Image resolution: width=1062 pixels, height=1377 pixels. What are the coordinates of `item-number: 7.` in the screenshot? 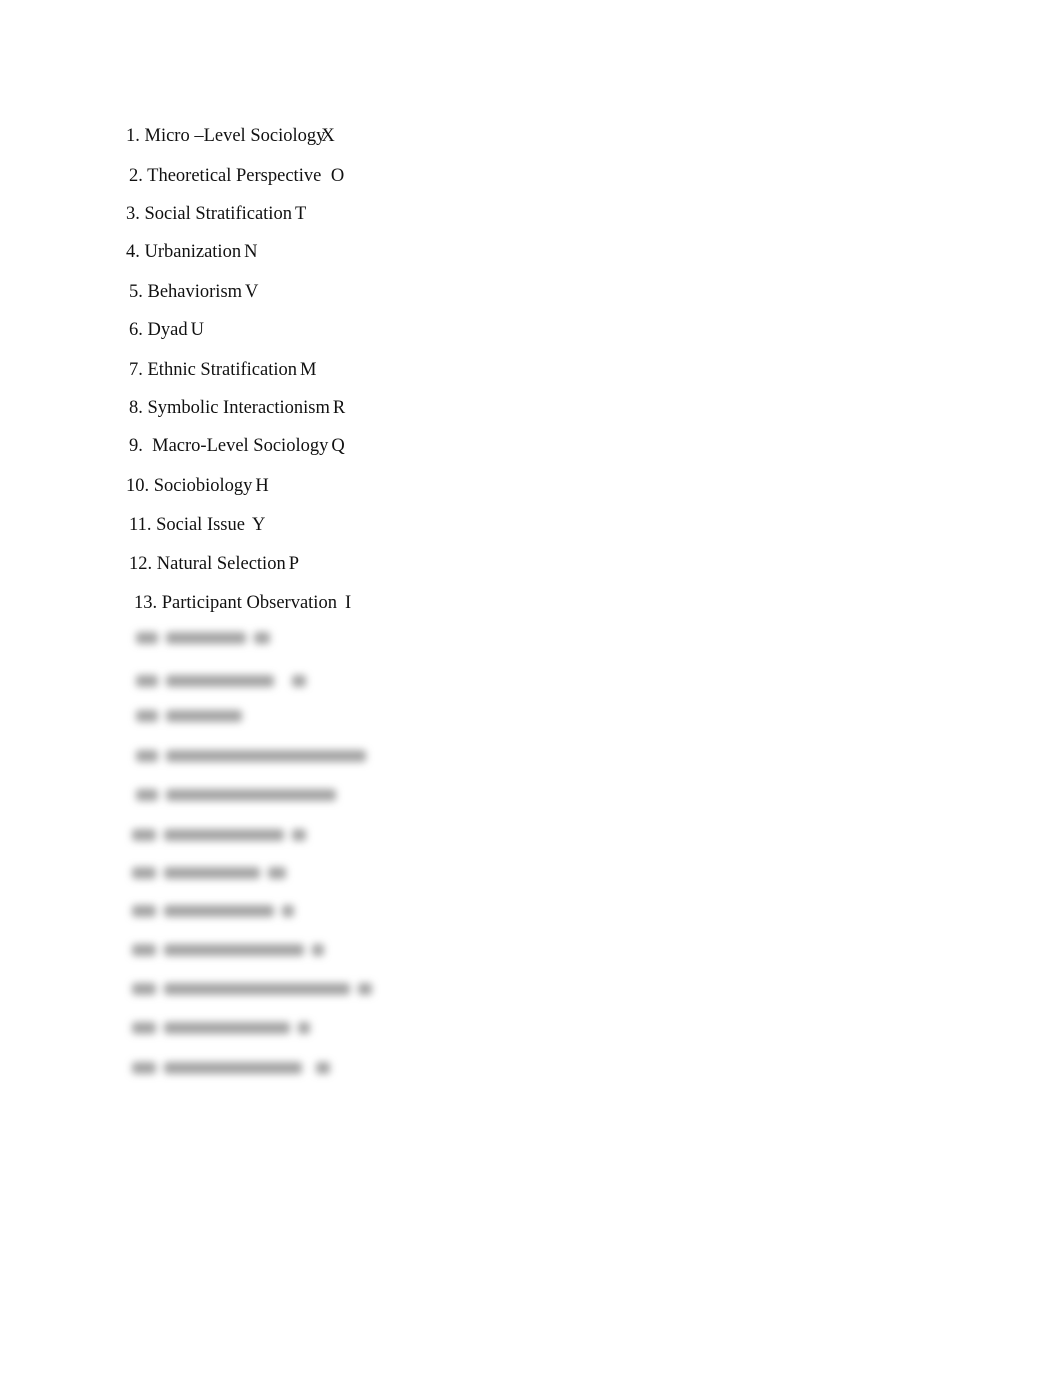 It's located at (136, 370).